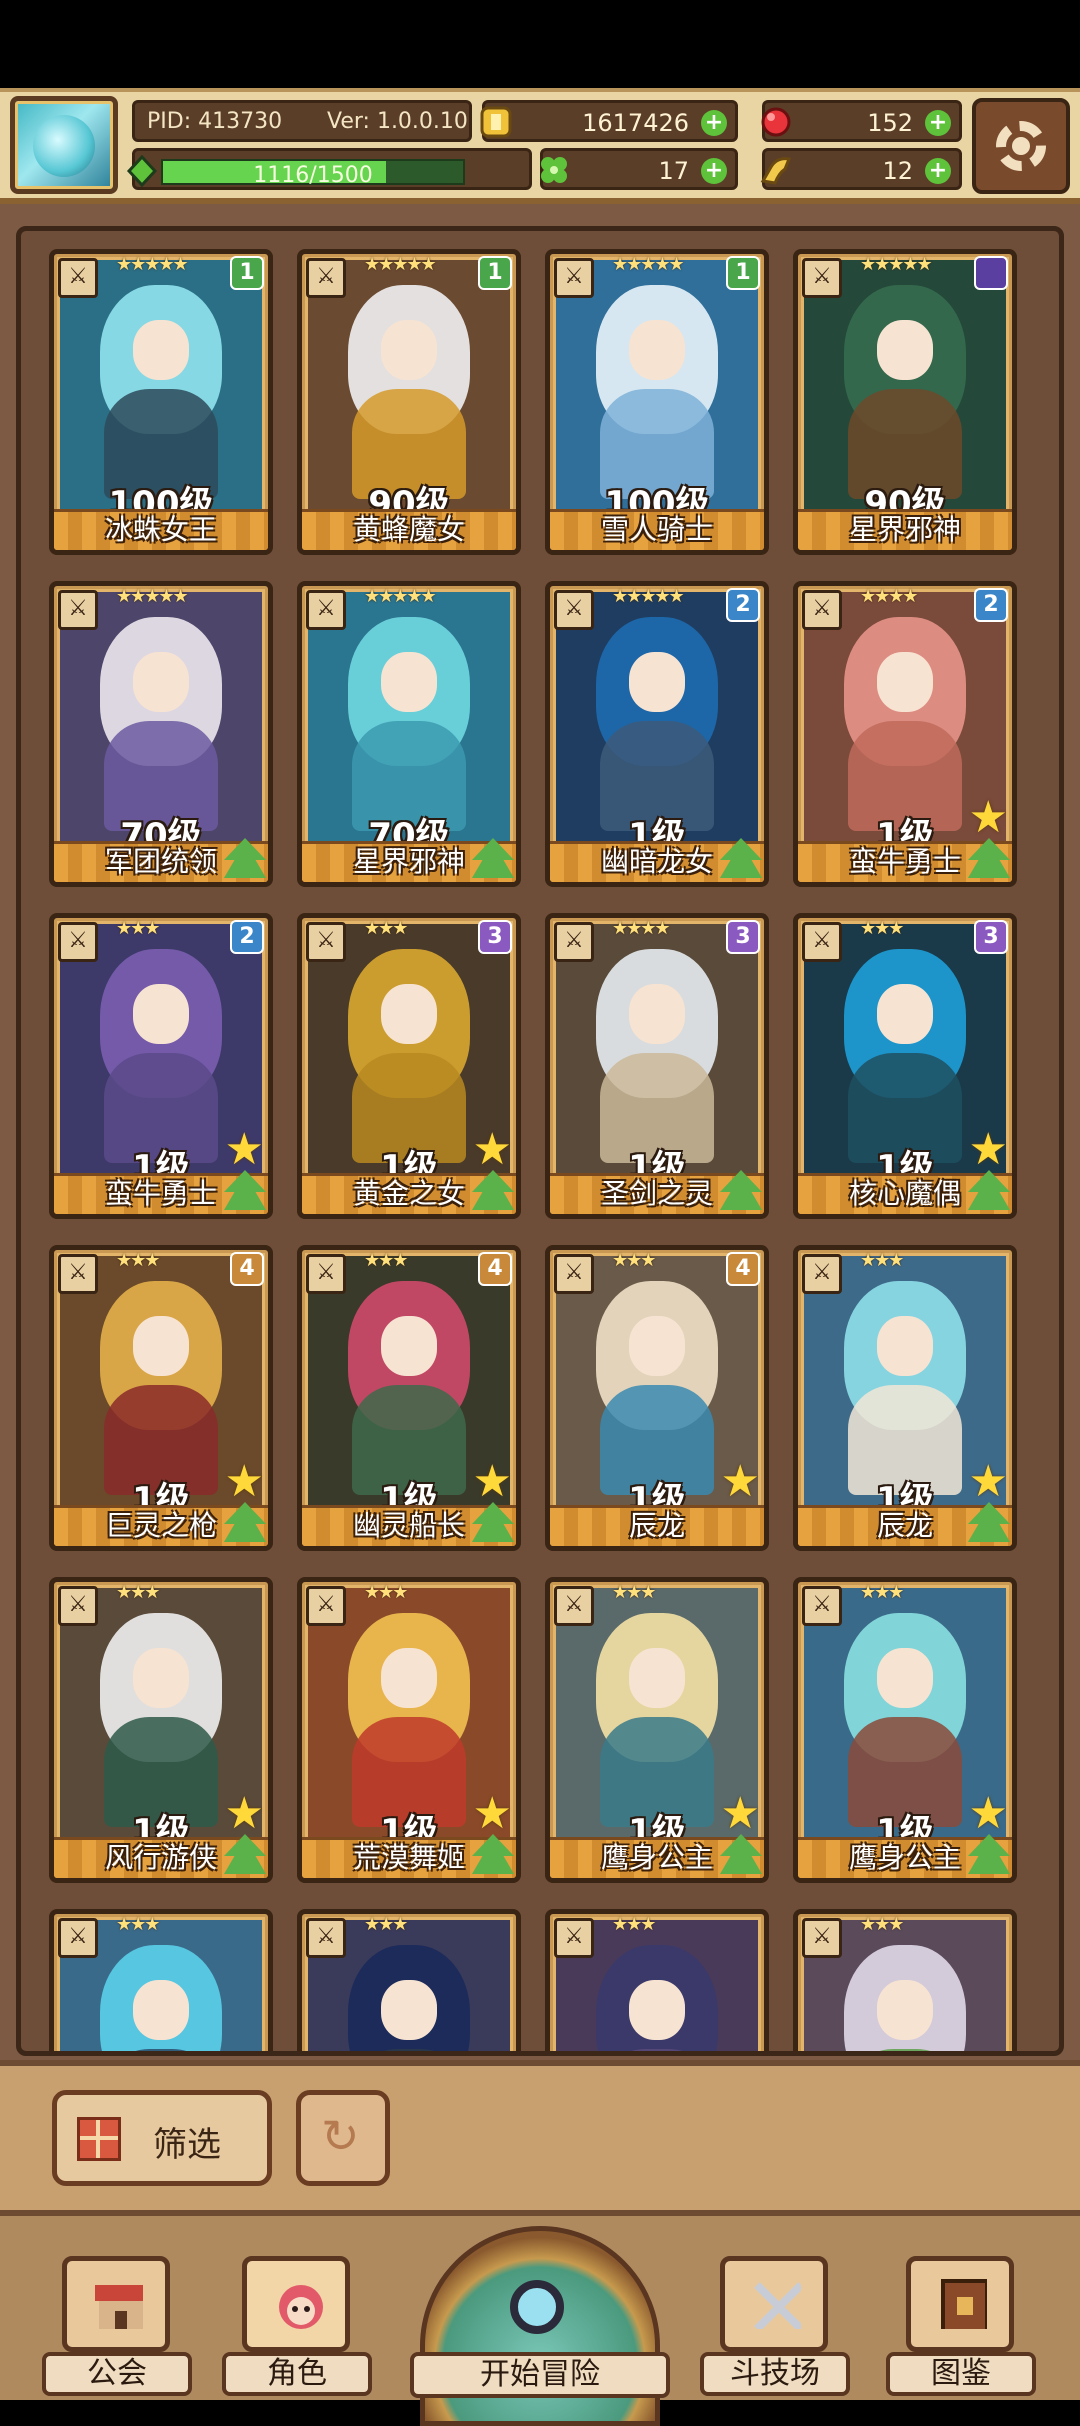  What do you see at coordinates (297, 2374) in the screenshot?
I see `nav-character-label: 角色` at bounding box center [297, 2374].